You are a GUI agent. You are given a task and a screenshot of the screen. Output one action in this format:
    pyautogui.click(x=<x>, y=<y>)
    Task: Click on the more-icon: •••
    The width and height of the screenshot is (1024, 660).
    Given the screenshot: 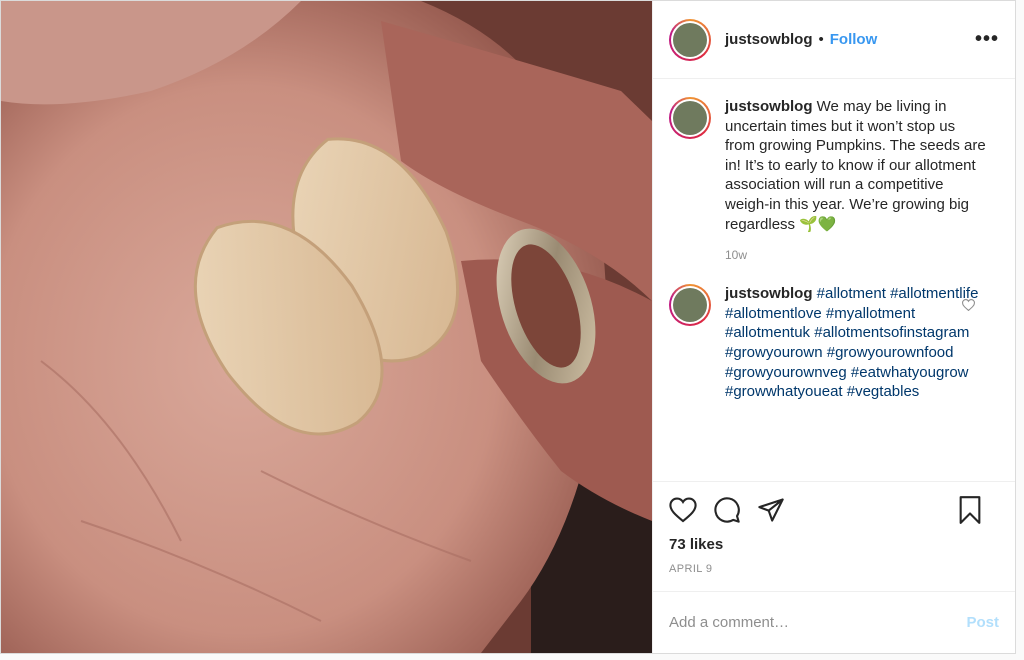 What is the action you would take?
    pyautogui.click(x=987, y=39)
    